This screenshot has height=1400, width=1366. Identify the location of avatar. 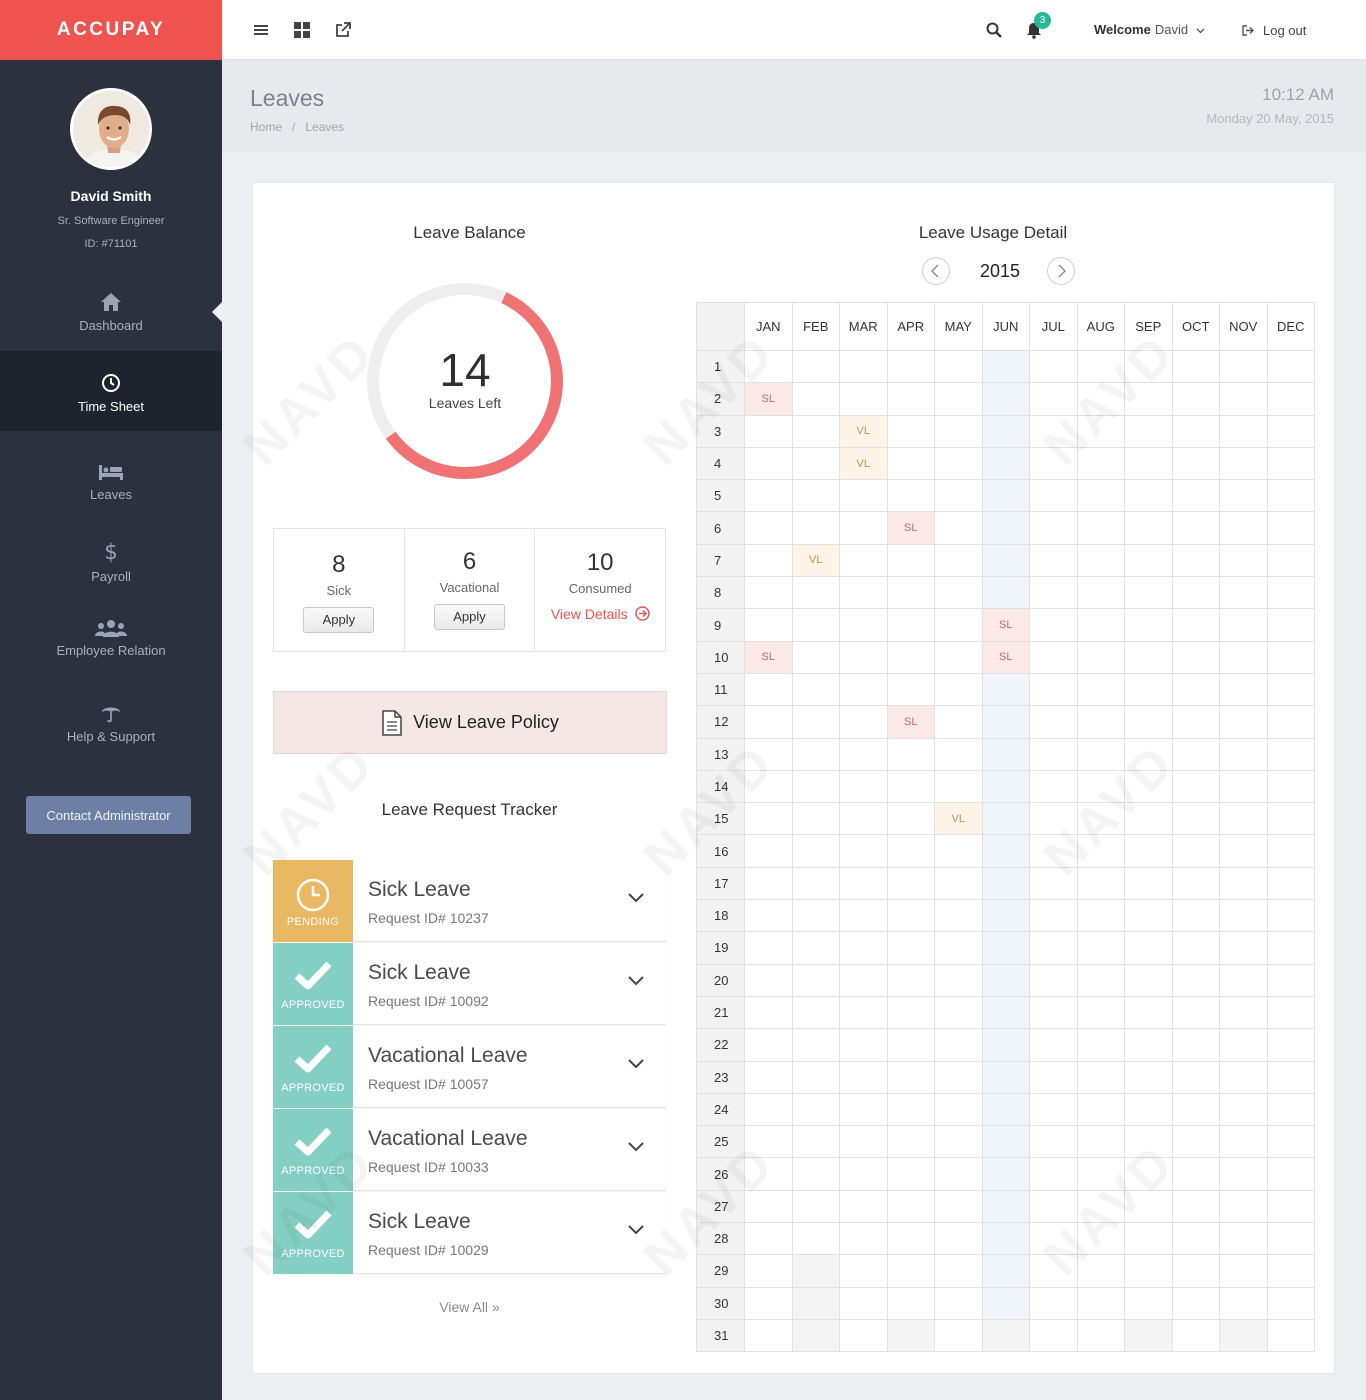
(111, 129).